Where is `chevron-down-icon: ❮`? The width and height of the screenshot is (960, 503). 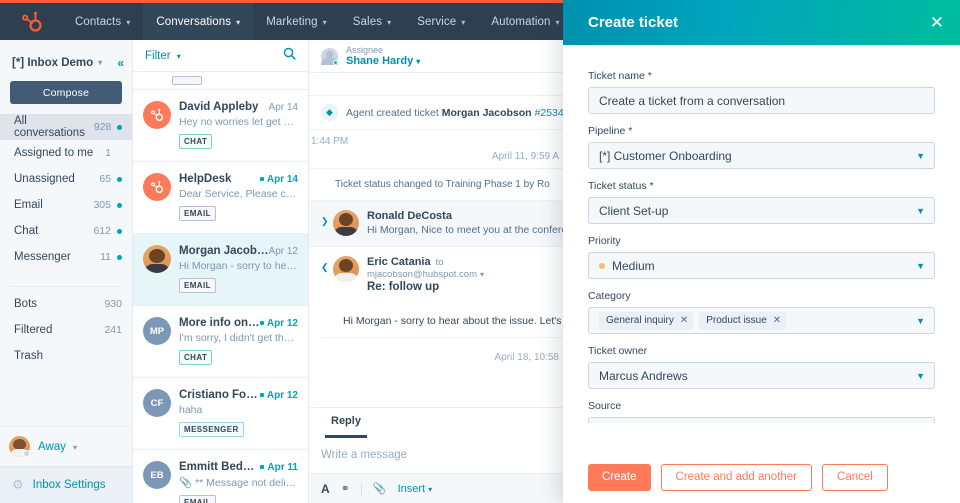
chevron-down-icon: ❮ is located at coordinates (327, 274).